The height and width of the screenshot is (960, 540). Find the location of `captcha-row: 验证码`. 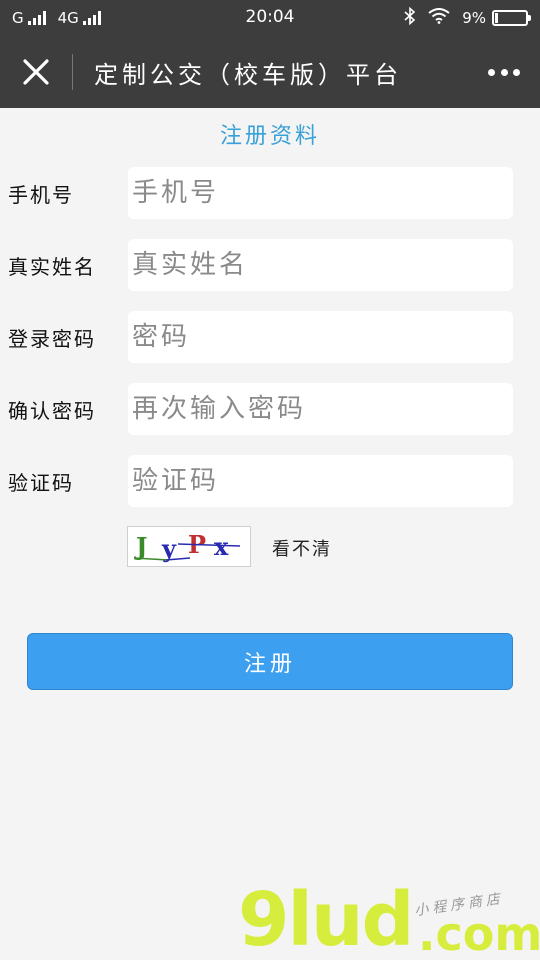

captcha-row: 验证码 is located at coordinates (270, 481).